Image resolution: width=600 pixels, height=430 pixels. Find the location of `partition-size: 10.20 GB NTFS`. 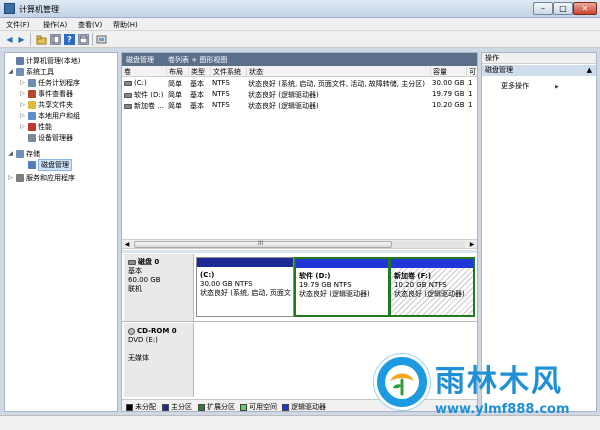

partition-size: 10.20 GB NTFS is located at coordinates (420, 285).